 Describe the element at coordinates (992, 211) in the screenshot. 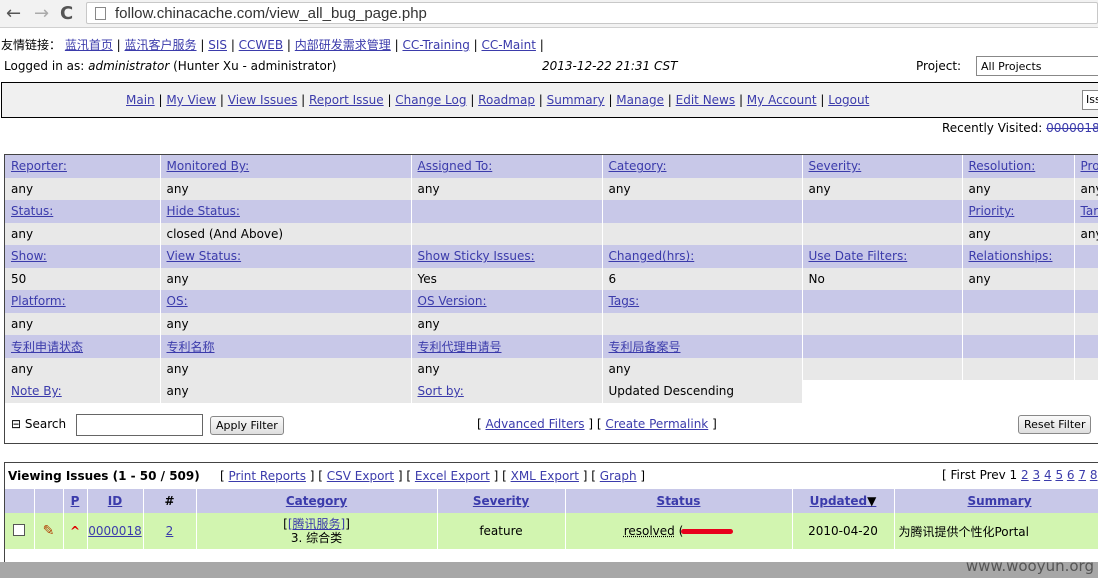

I see `filter-label-link: Priority:` at that location.